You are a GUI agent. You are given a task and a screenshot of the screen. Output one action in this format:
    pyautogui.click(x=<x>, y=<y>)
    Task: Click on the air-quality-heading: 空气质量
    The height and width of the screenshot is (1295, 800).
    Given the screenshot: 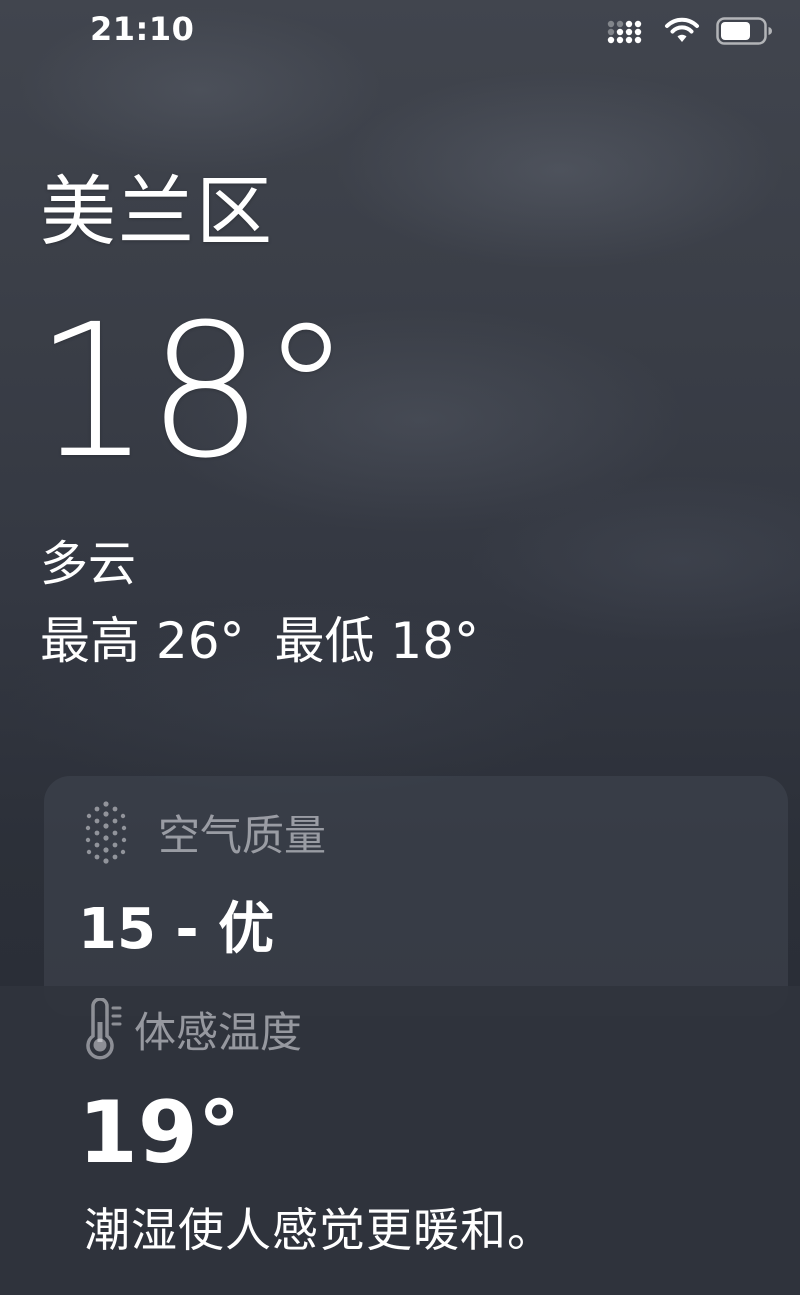 What is the action you would take?
    pyautogui.click(x=205, y=832)
    